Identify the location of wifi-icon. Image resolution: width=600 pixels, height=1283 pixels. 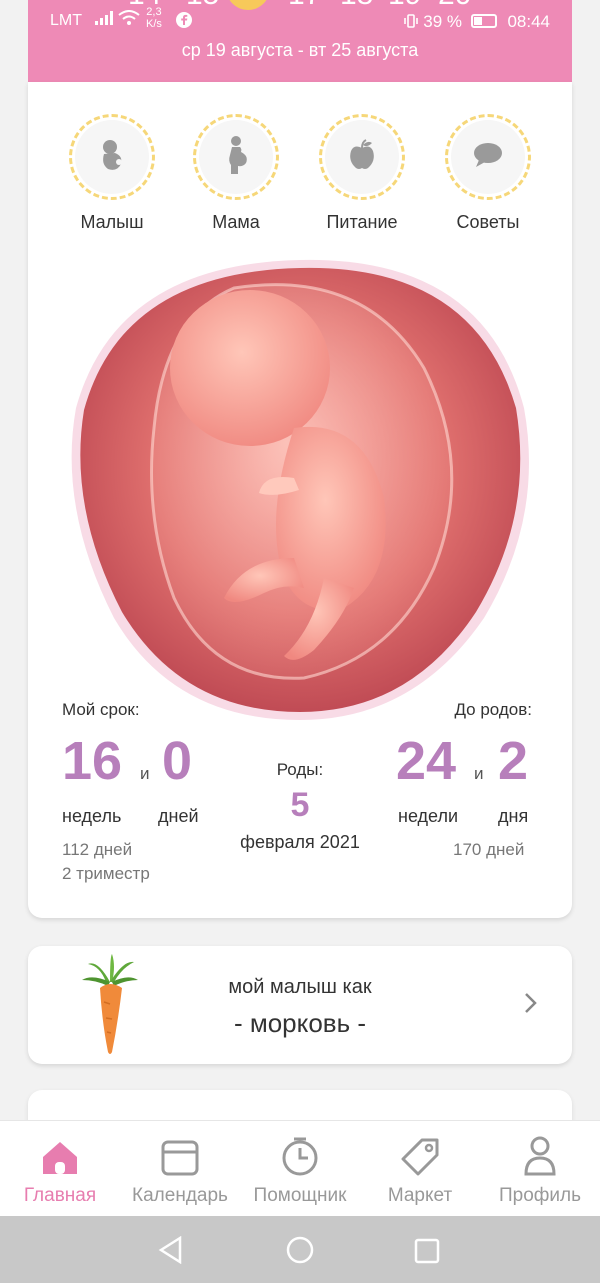
(129, 20).